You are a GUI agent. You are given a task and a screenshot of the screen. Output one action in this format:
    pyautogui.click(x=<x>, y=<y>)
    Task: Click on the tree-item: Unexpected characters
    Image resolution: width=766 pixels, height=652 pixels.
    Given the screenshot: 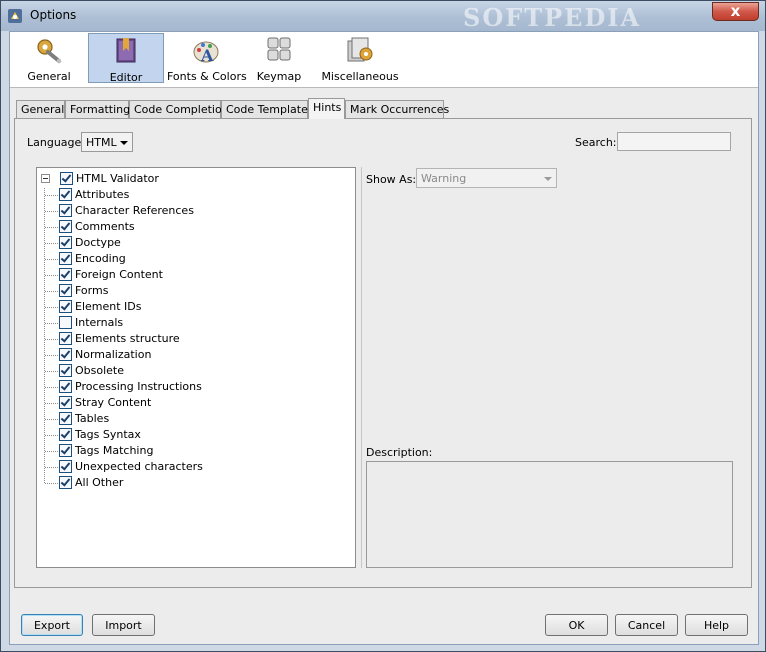 What is the action you would take?
    pyautogui.click(x=187, y=467)
    